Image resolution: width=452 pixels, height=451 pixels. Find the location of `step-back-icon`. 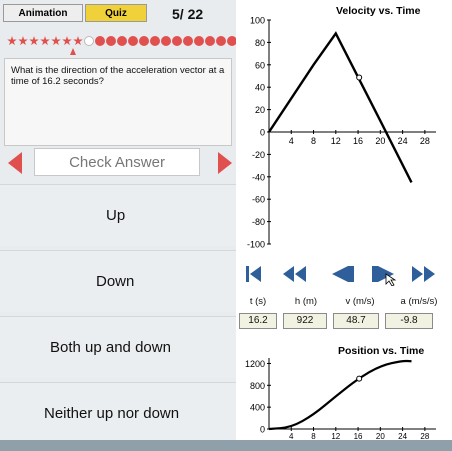

step-back-icon is located at coordinates (343, 274).